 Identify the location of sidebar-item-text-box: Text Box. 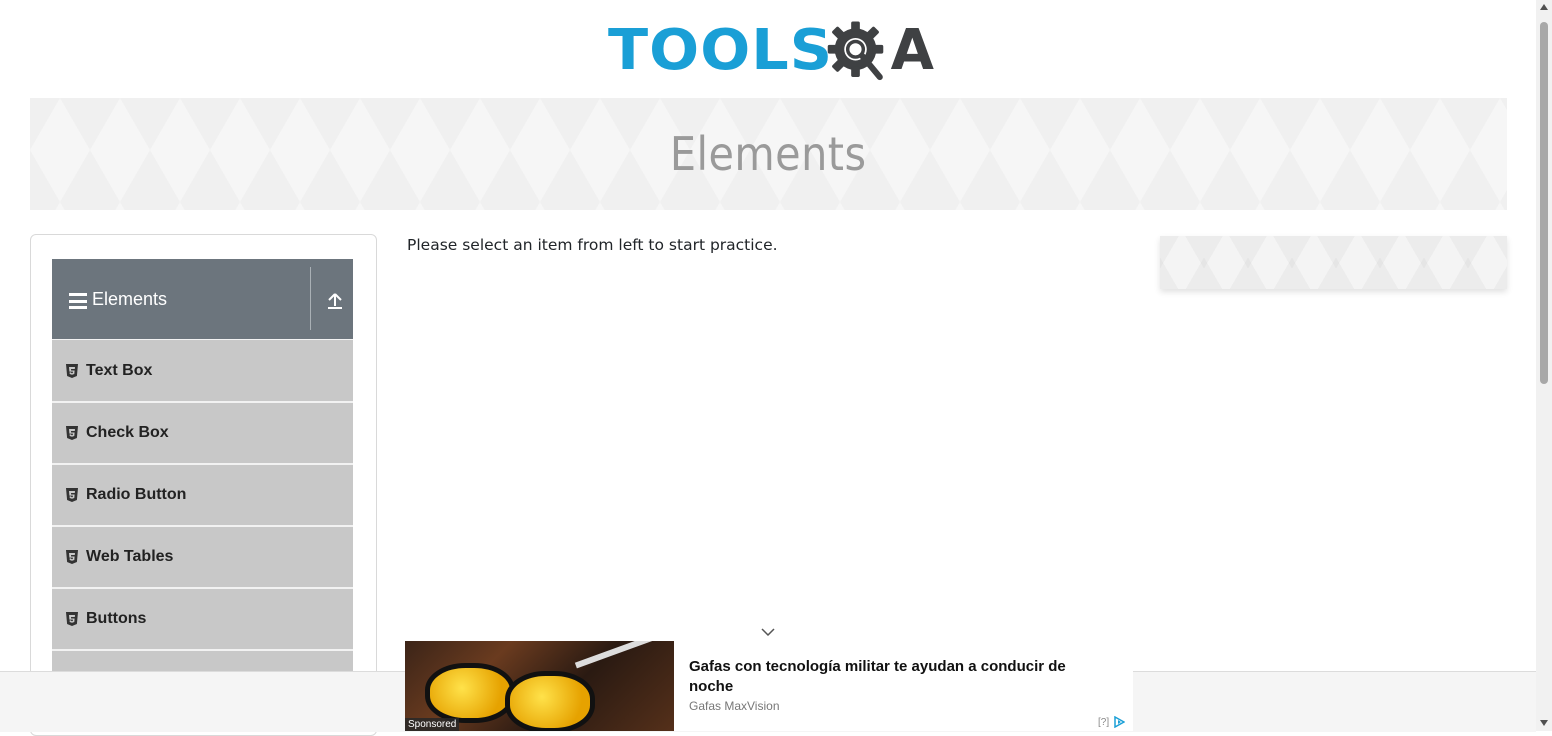
(202, 370).